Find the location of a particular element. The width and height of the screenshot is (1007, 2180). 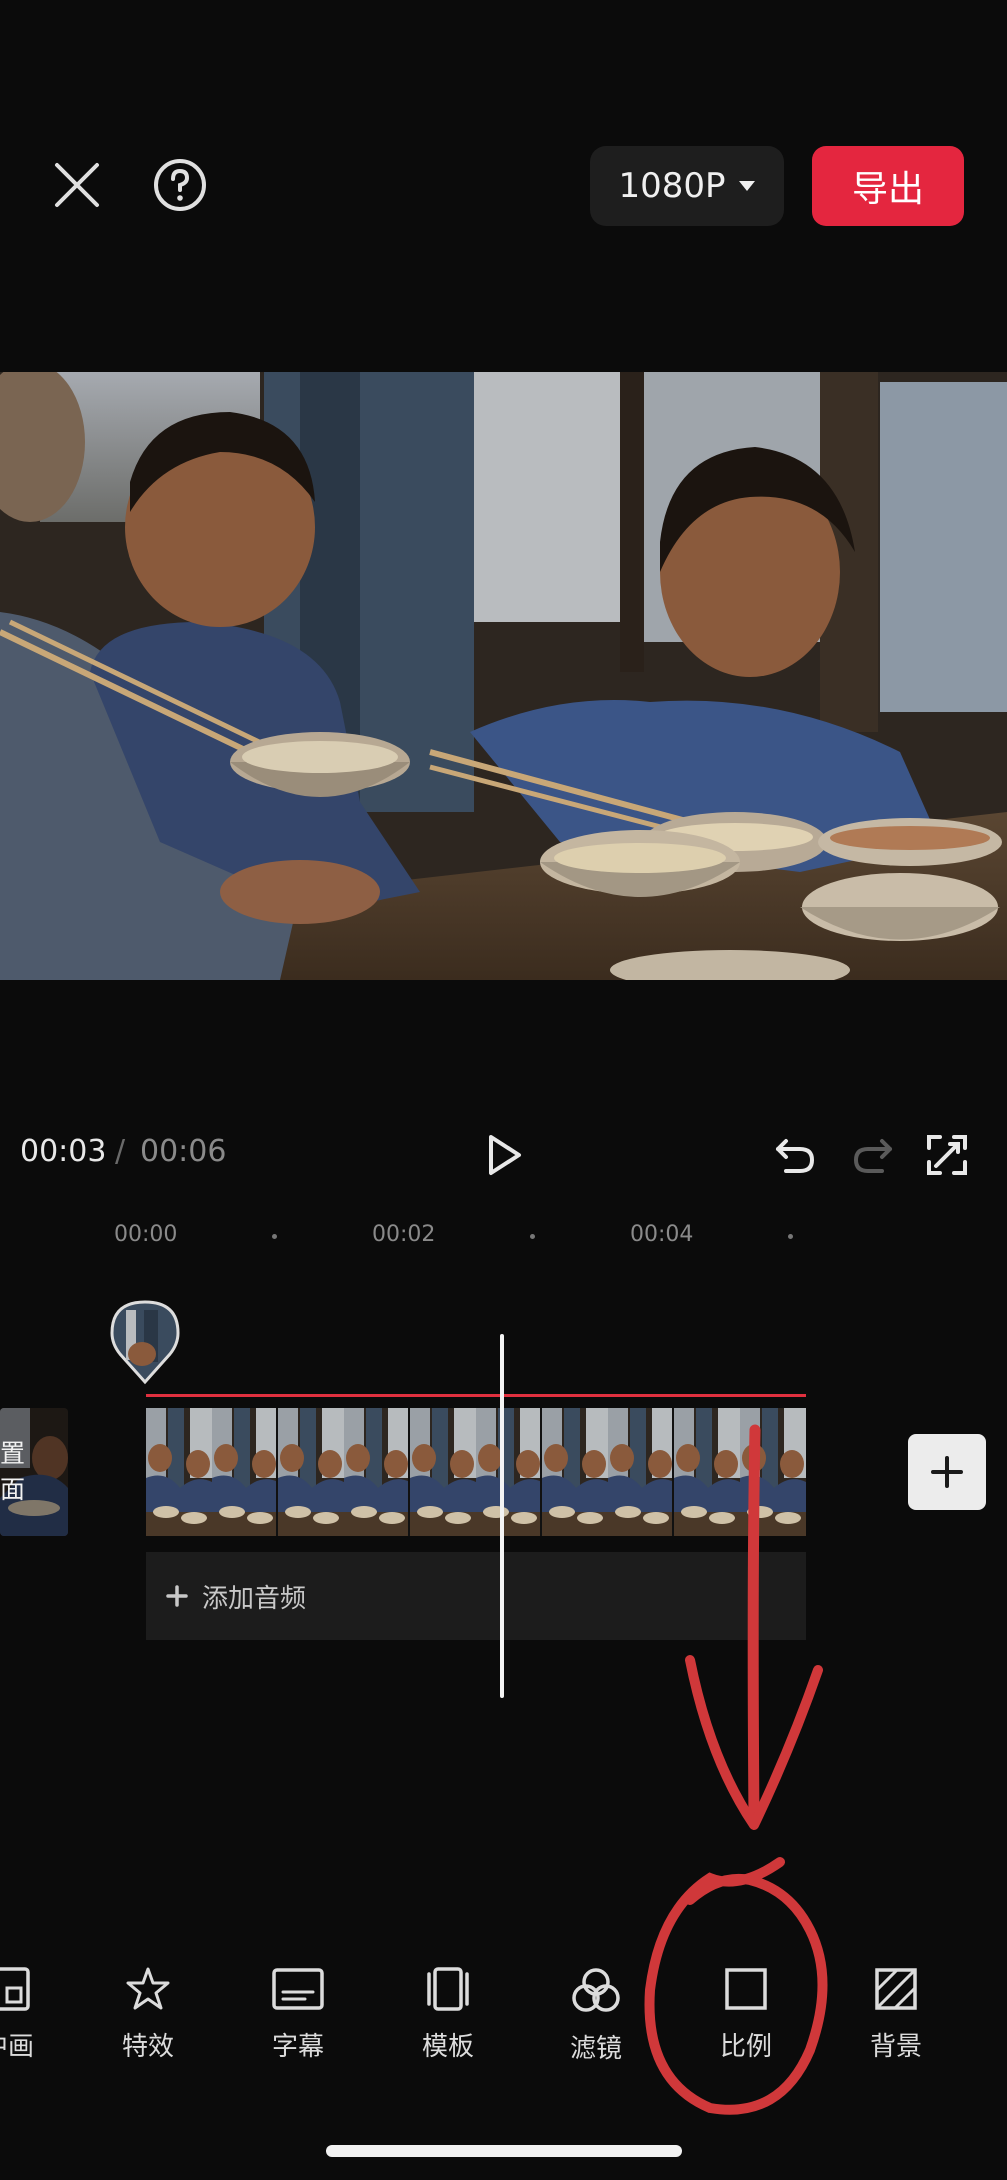

cover-label-line2: 面 is located at coordinates (13, 1489).